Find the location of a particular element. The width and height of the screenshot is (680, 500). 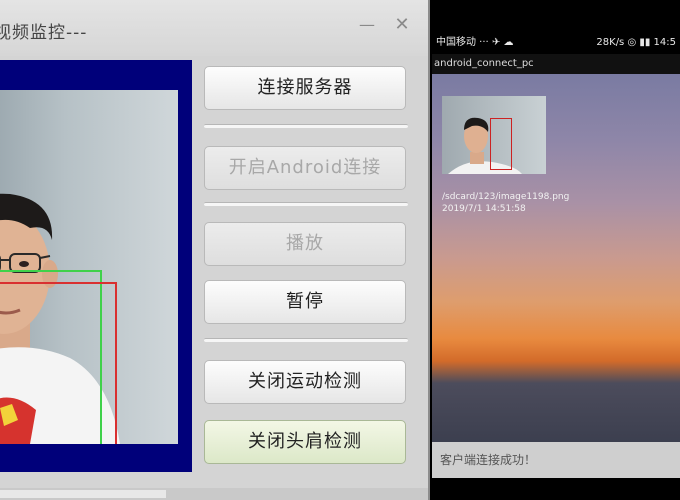

play-button: 播放 is located at coordinates (305, 244).